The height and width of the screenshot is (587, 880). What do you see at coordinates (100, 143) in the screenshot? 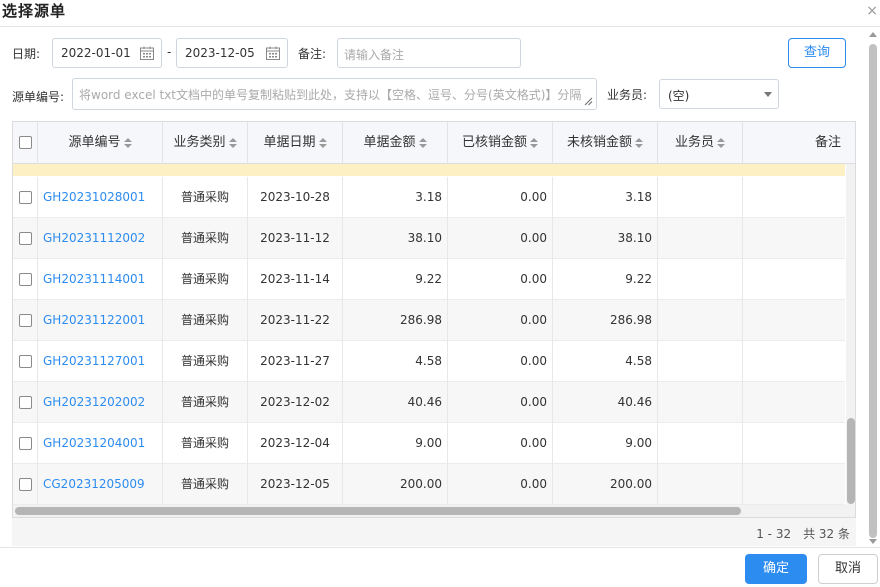
I see `column-header: 源单编号` at bounding box center [100, 143].